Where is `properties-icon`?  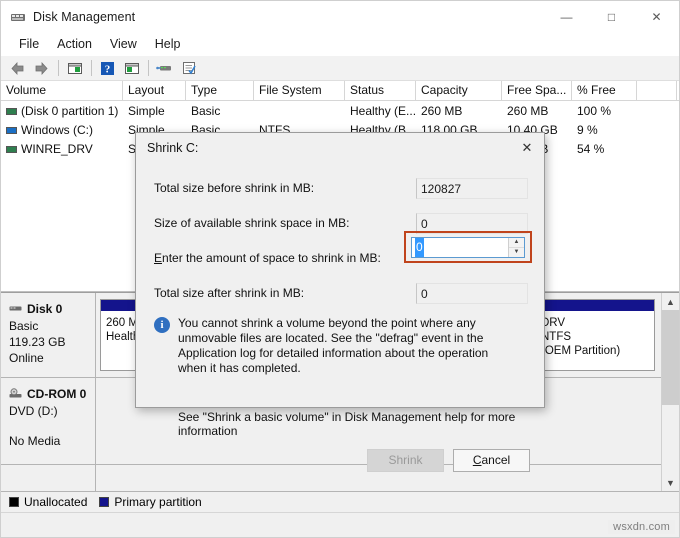
properties-icon is located at coordinates (188, 68).